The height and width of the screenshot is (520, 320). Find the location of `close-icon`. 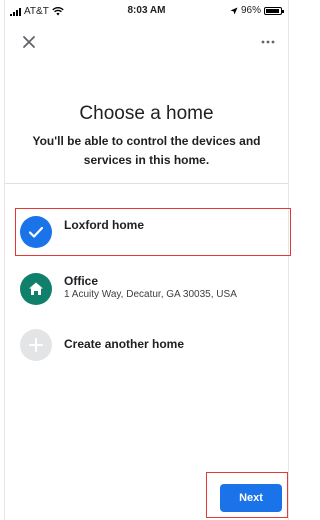

close-icon is located at coordinates (29, 42).